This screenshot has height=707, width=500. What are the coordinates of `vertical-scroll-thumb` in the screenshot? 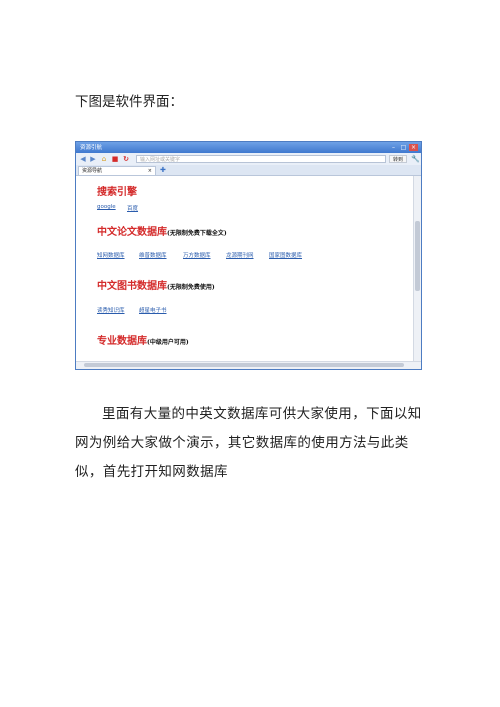 It's located at (417, 256).